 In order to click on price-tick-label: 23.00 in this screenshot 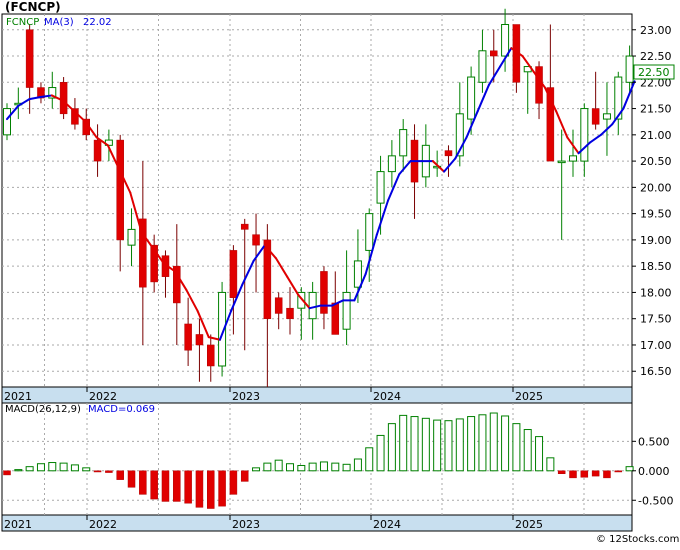, I will do `click(656, 30)`.